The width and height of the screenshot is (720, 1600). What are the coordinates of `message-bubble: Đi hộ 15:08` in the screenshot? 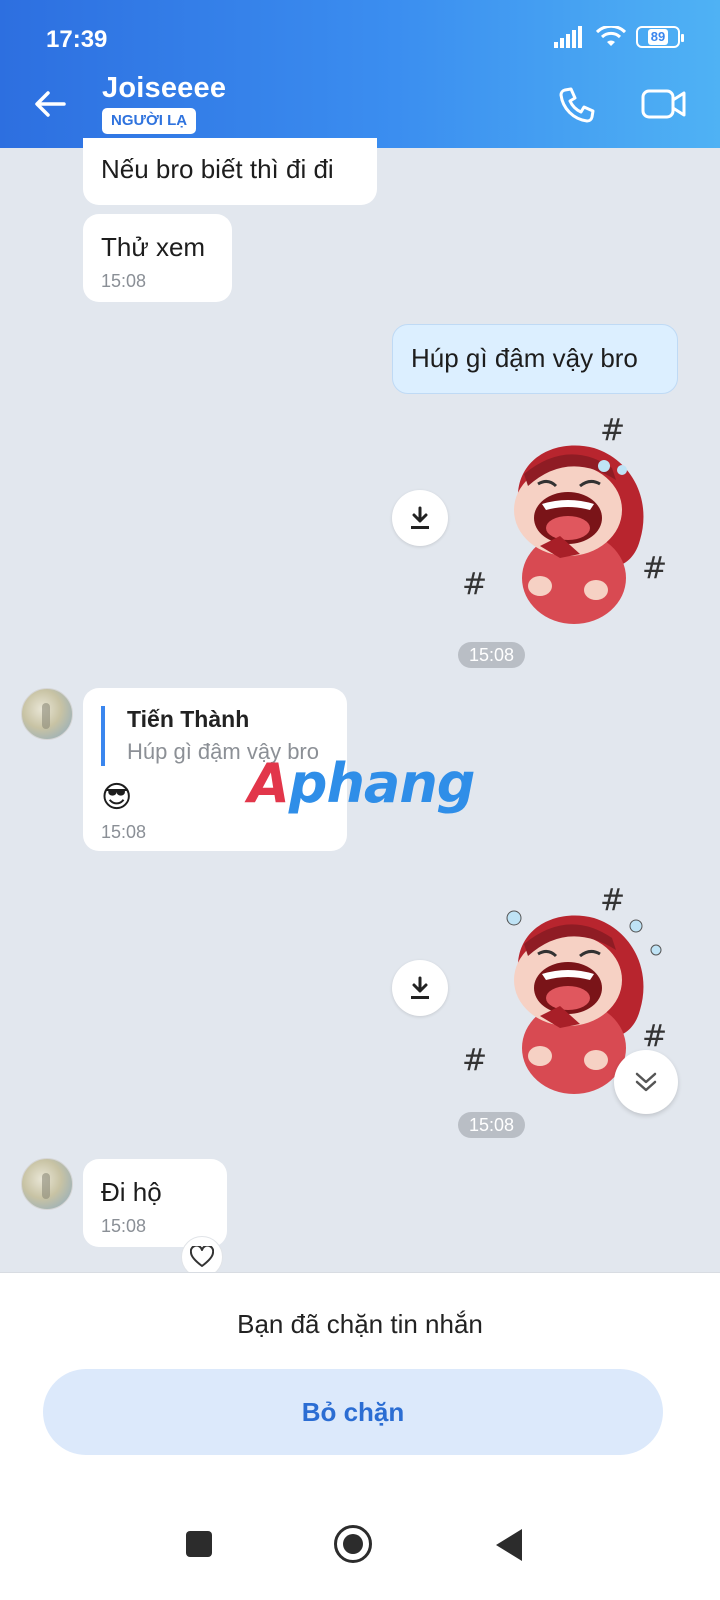 It's located at (155, 1203).